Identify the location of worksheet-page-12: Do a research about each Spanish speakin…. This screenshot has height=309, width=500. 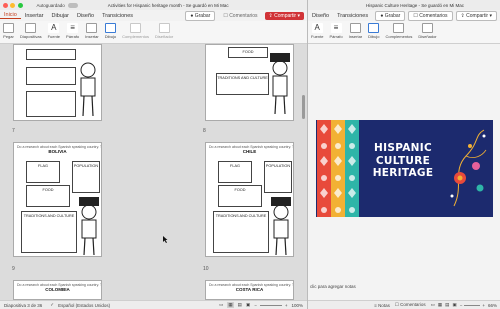
(249, 290).